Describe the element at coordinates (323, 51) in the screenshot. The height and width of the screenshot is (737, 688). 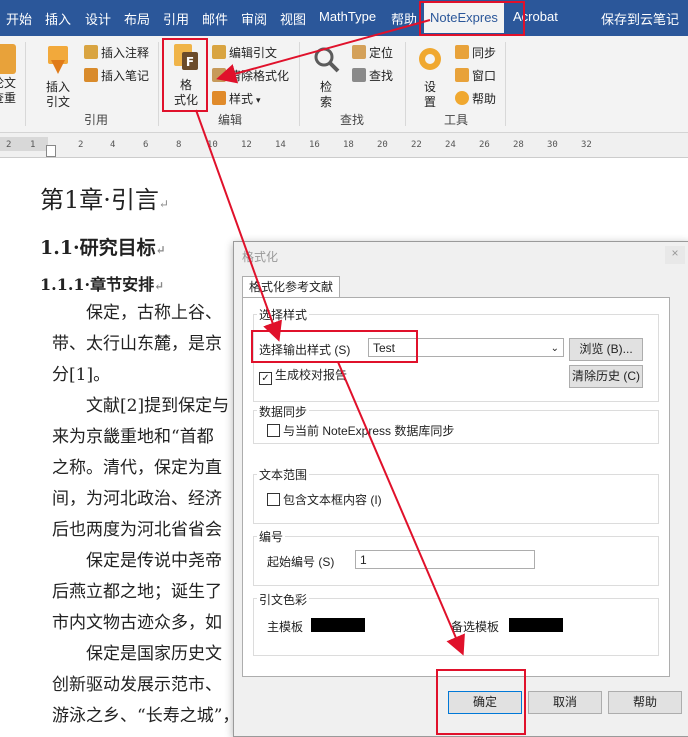
I see `arrow-tab-to-format` at that location.